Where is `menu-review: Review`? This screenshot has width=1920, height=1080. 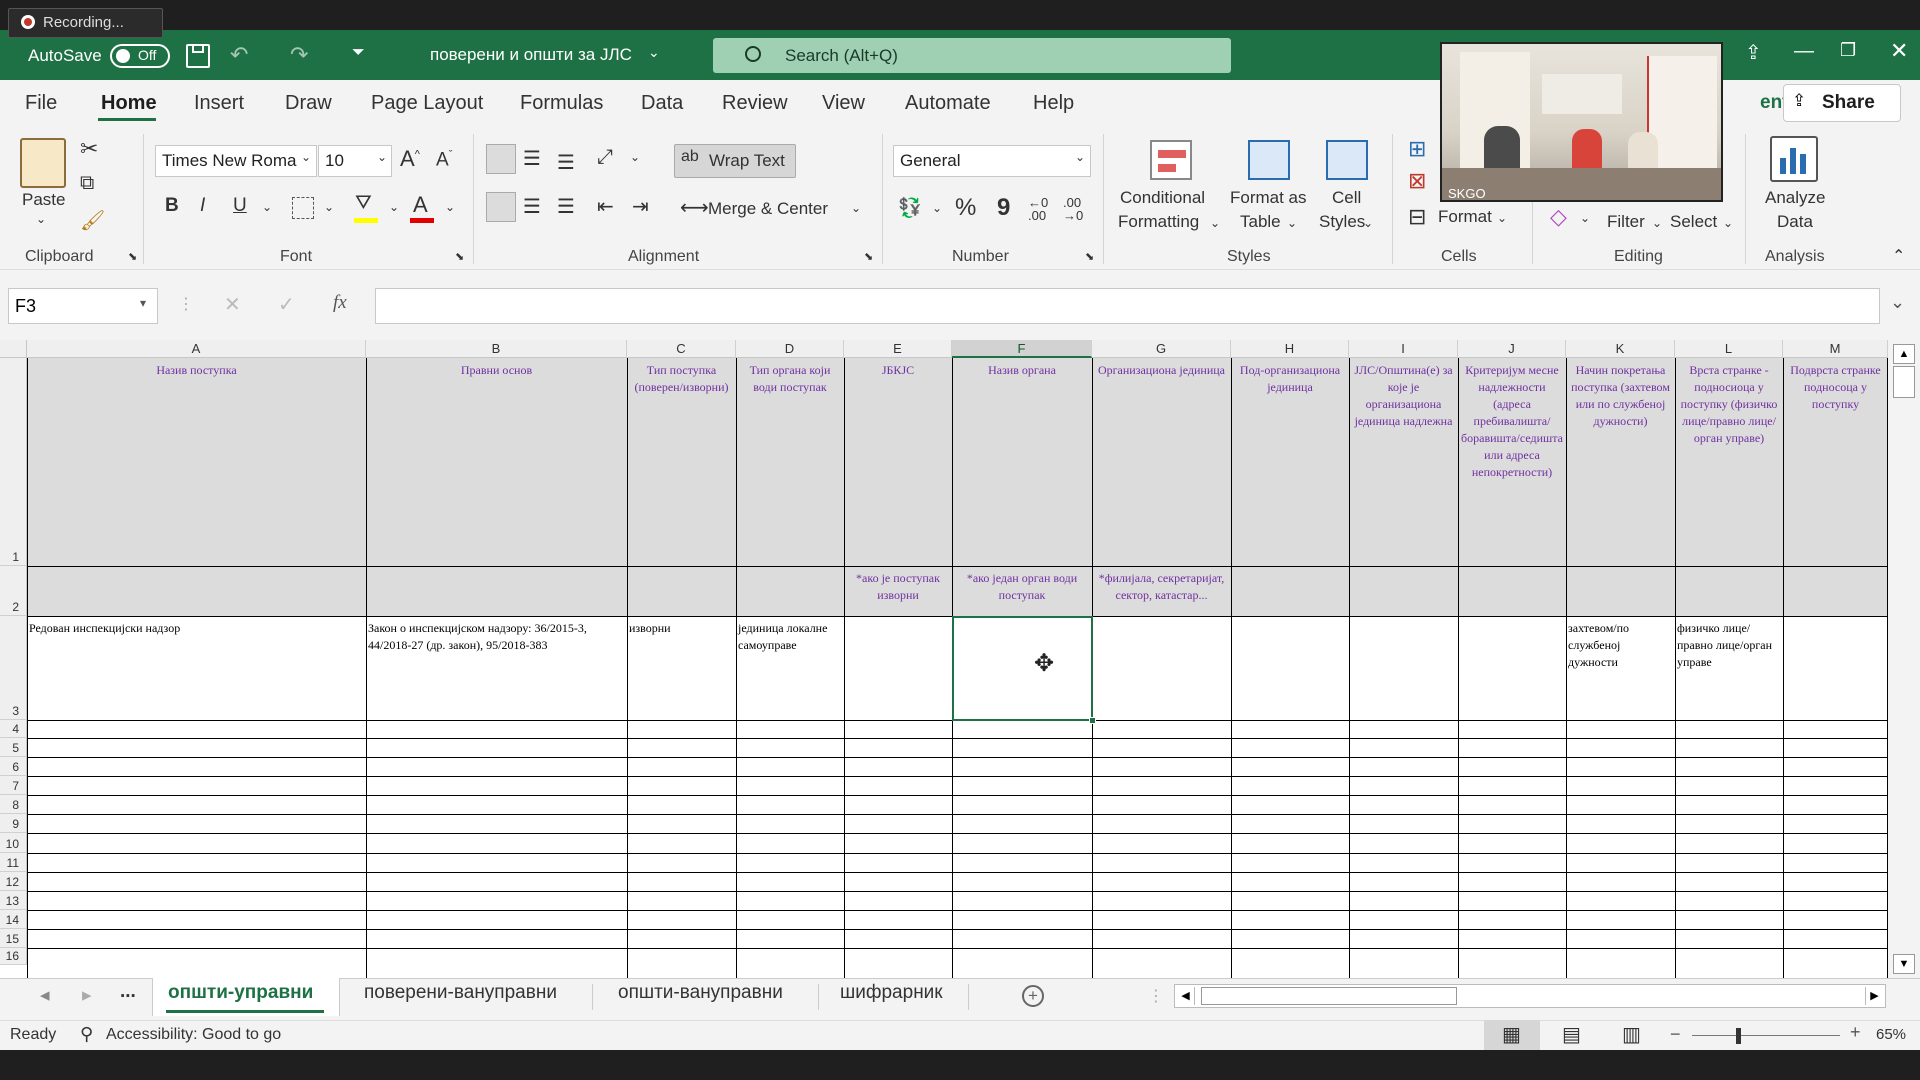 menu-review: Review is located at coordinates (755, 103).